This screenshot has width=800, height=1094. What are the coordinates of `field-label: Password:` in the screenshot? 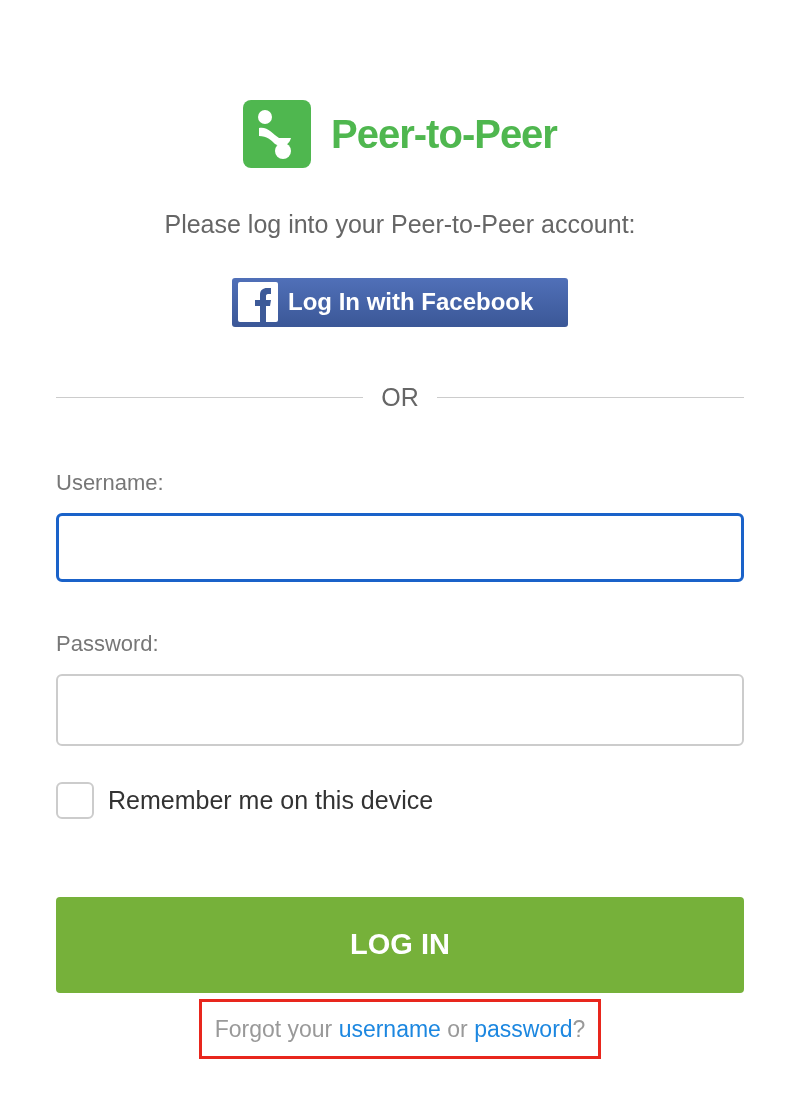 It's located at (108, 644).